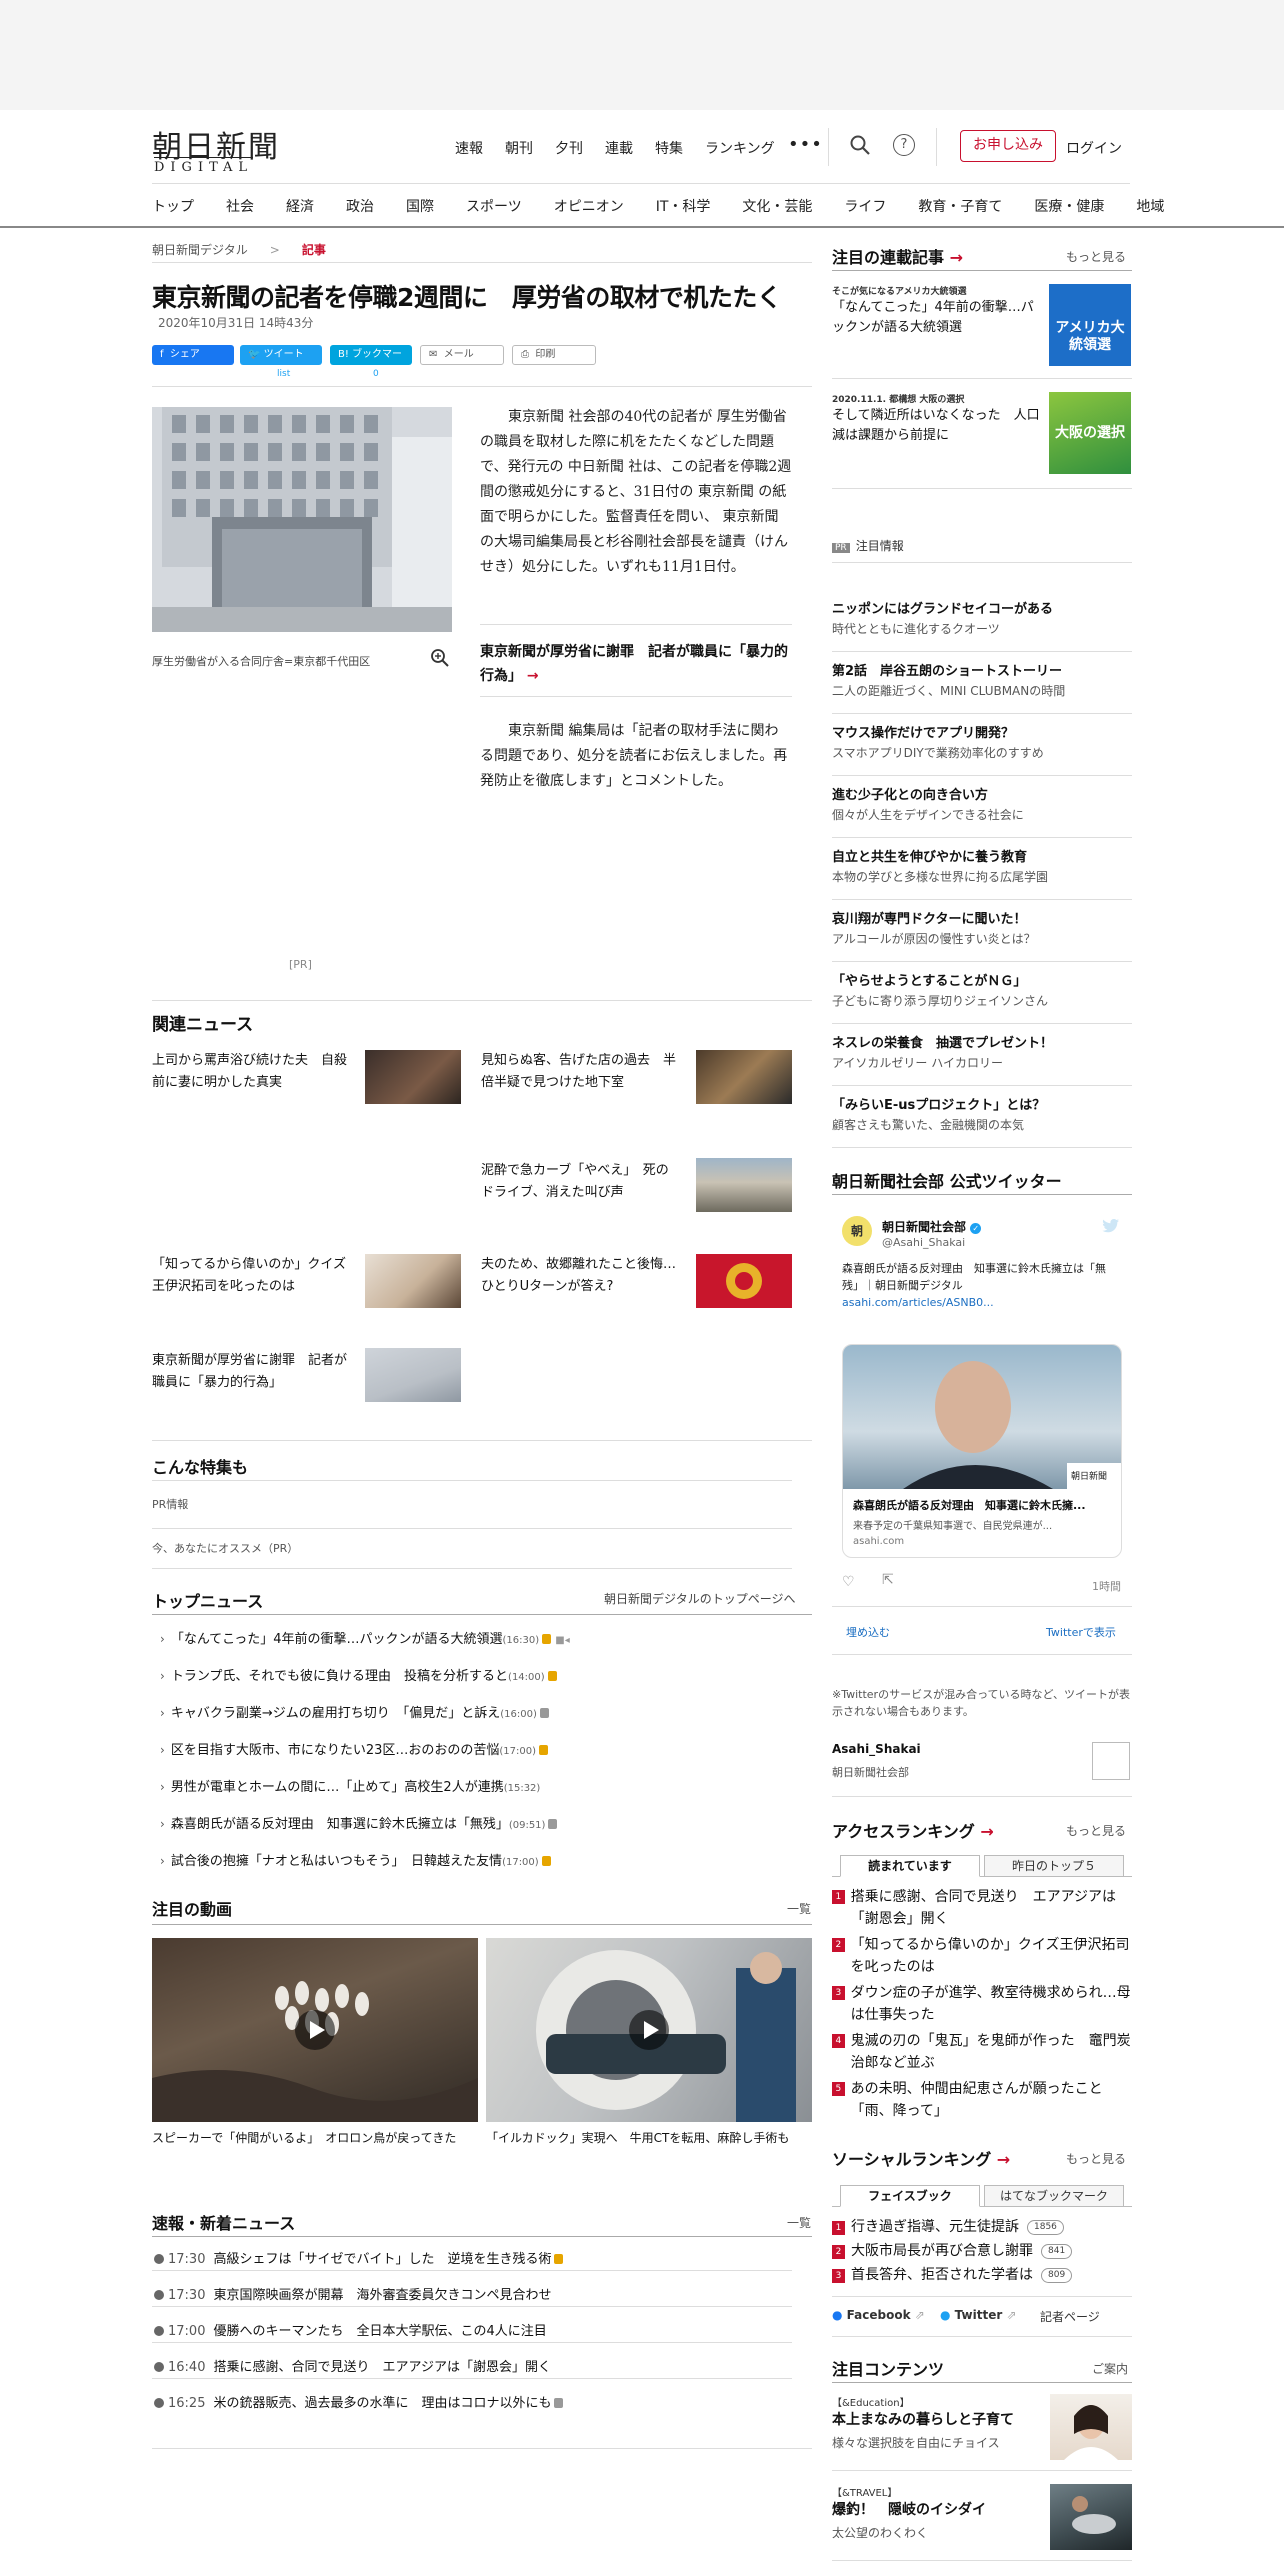 The image size is (1284, 2568). I want to click on nav-features: 特集, so click(669, 148).